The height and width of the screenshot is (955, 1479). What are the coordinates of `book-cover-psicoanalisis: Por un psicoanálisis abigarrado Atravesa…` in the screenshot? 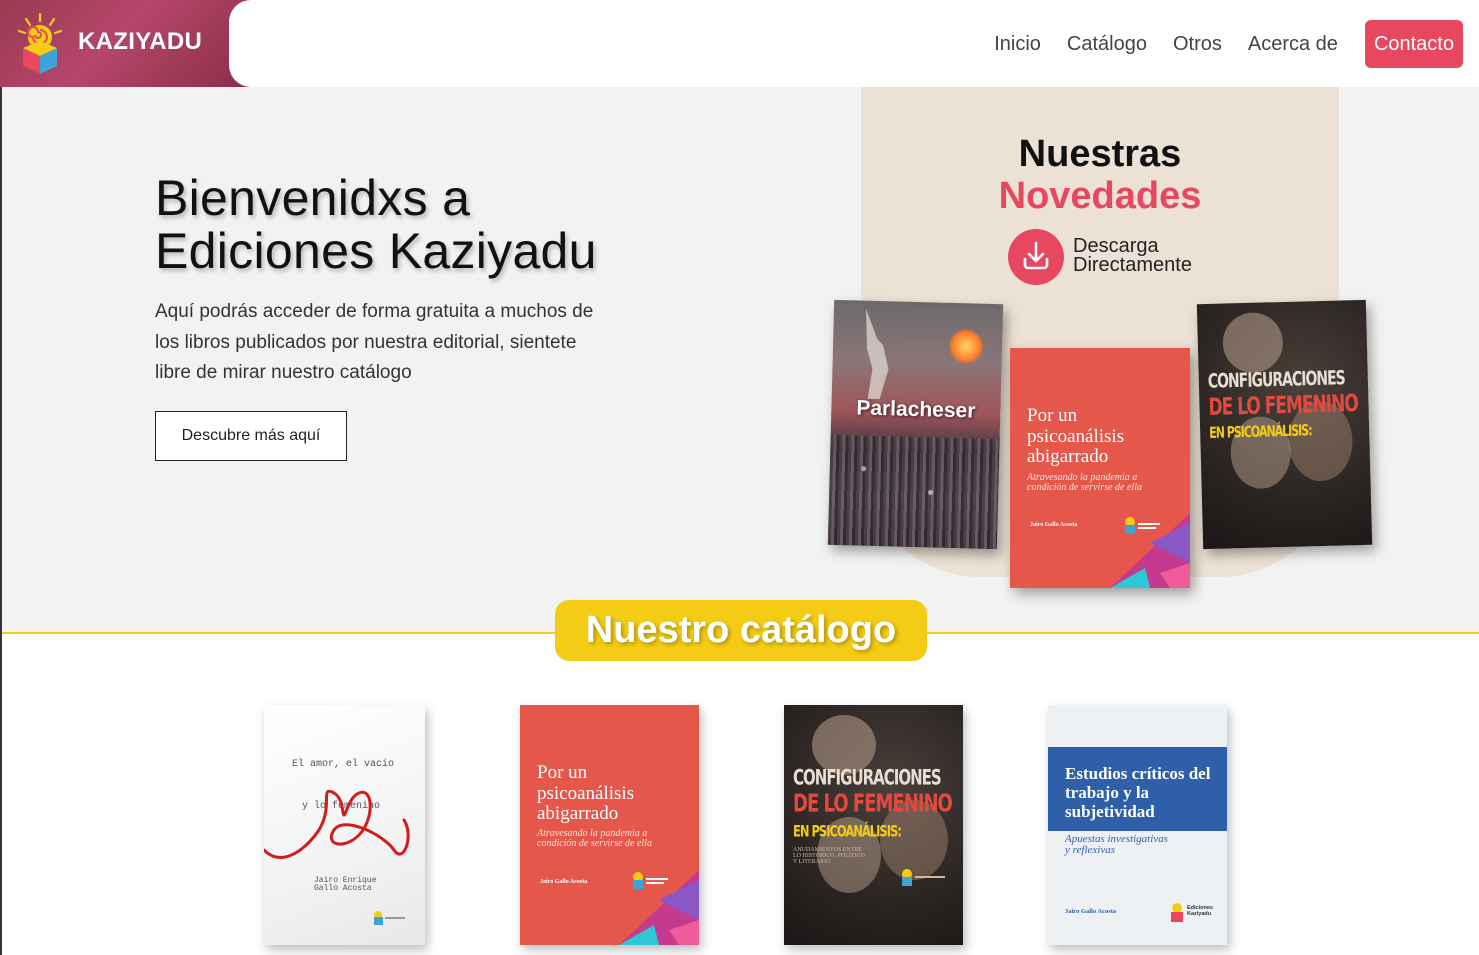 It's located at (609, 825).